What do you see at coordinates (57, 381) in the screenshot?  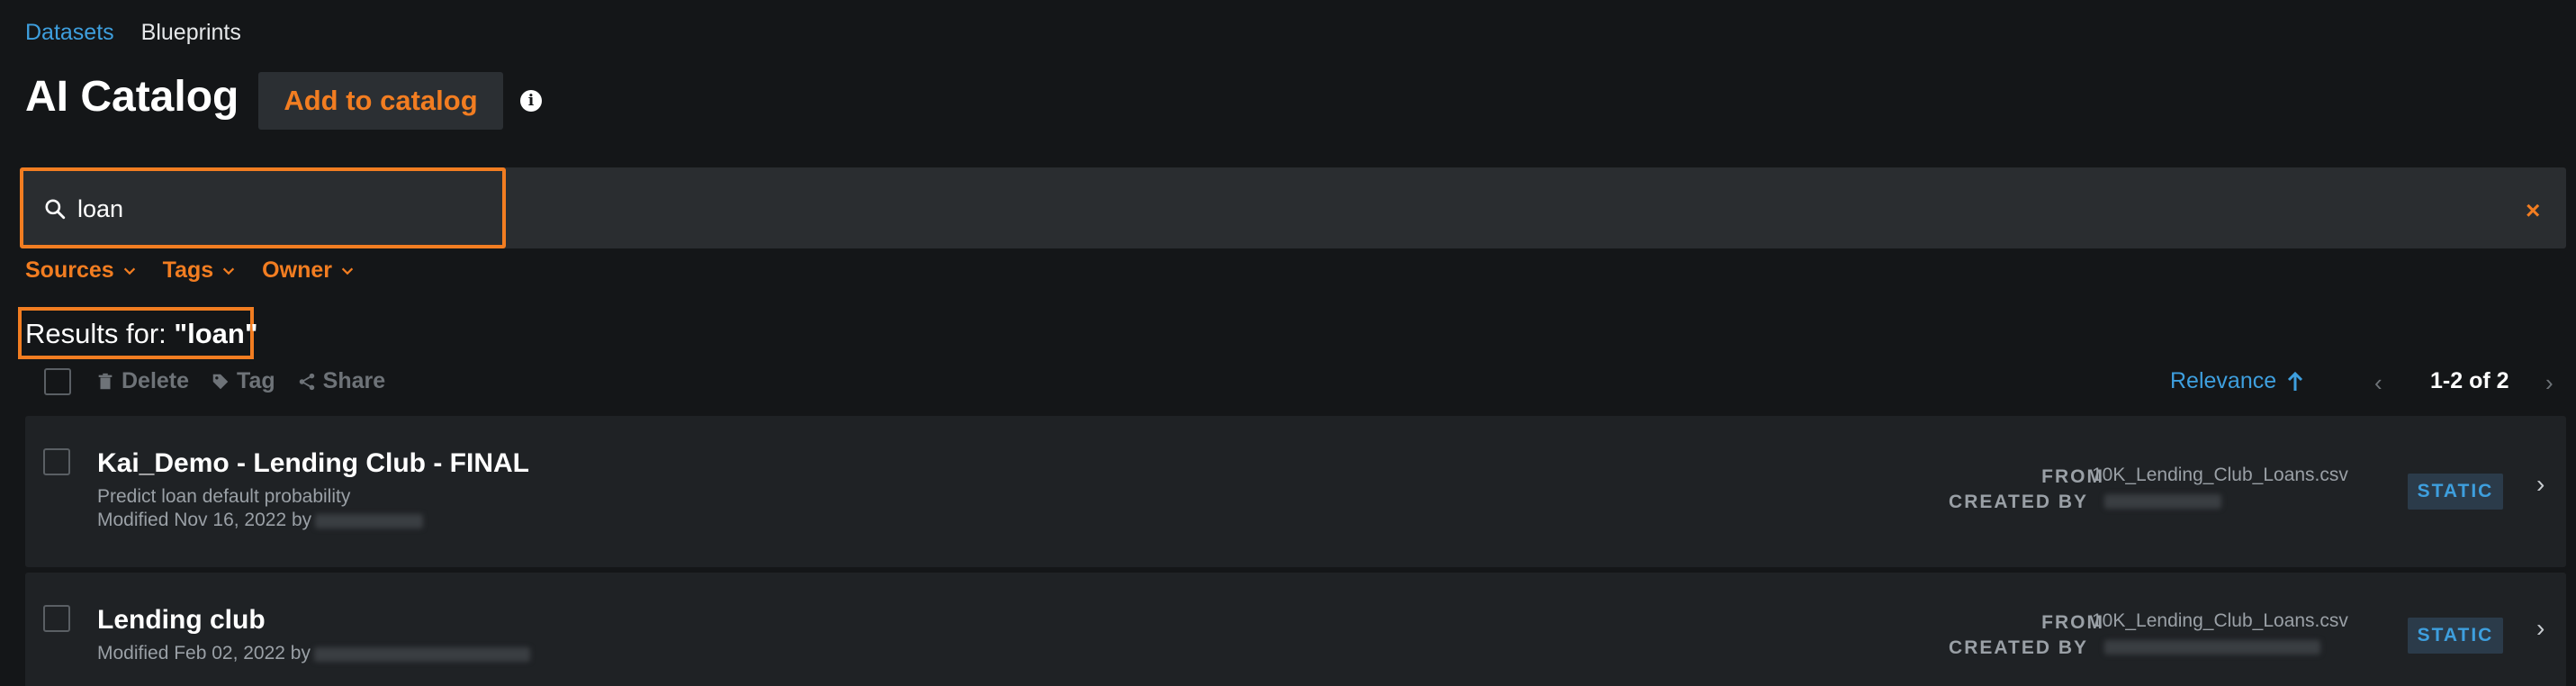 I see `select-all-checkbox` at bounding box center [57, 381].